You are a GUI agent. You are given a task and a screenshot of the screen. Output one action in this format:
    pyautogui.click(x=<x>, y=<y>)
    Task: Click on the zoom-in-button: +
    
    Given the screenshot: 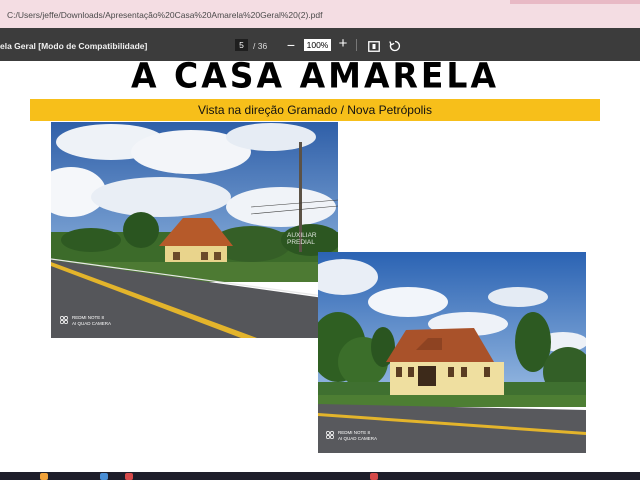 What is the action you would take?
    pyautogui.click(x=343, y=44)
    